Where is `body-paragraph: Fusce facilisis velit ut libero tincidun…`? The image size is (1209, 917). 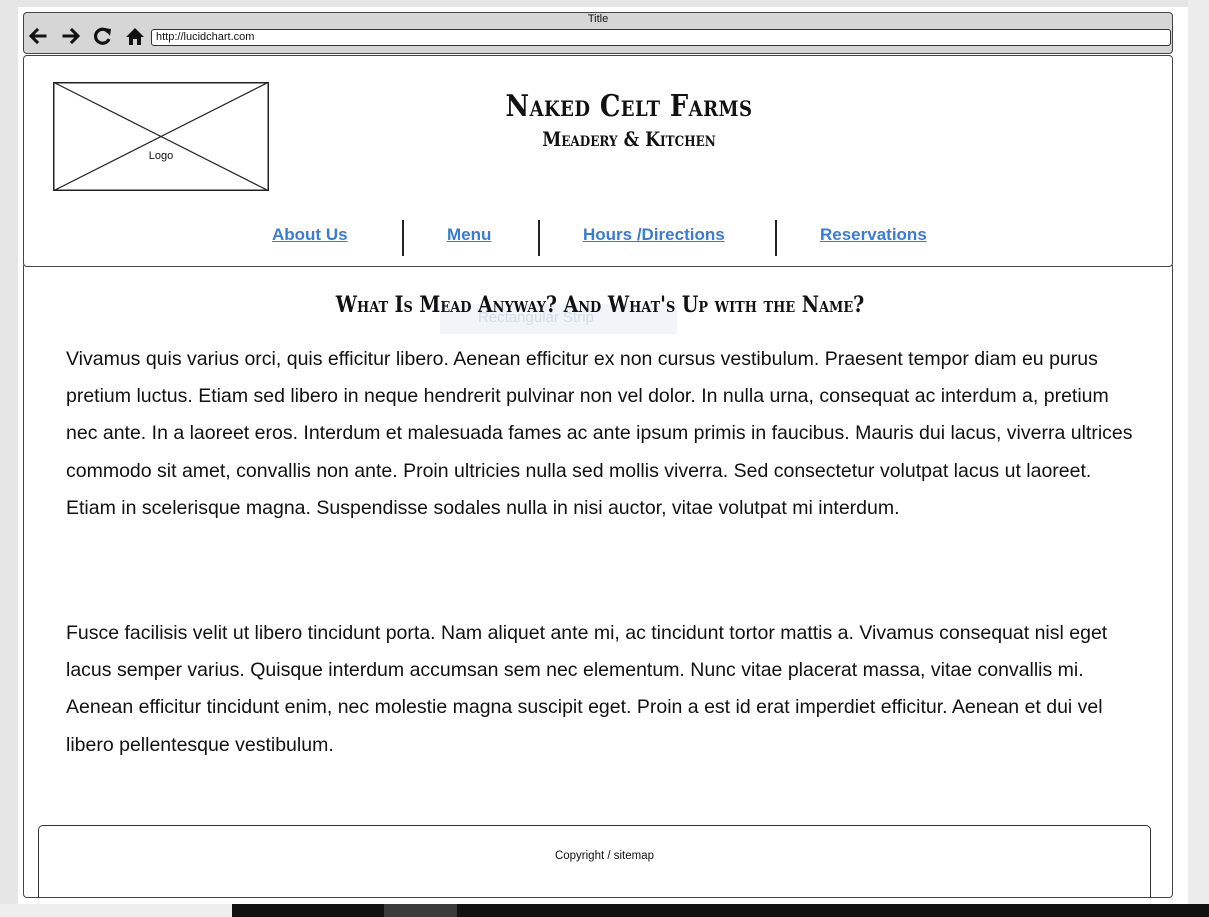 body-paragraph: Fusce facilisis velit ut libero tincidun… is located at coordinates (587, 689).